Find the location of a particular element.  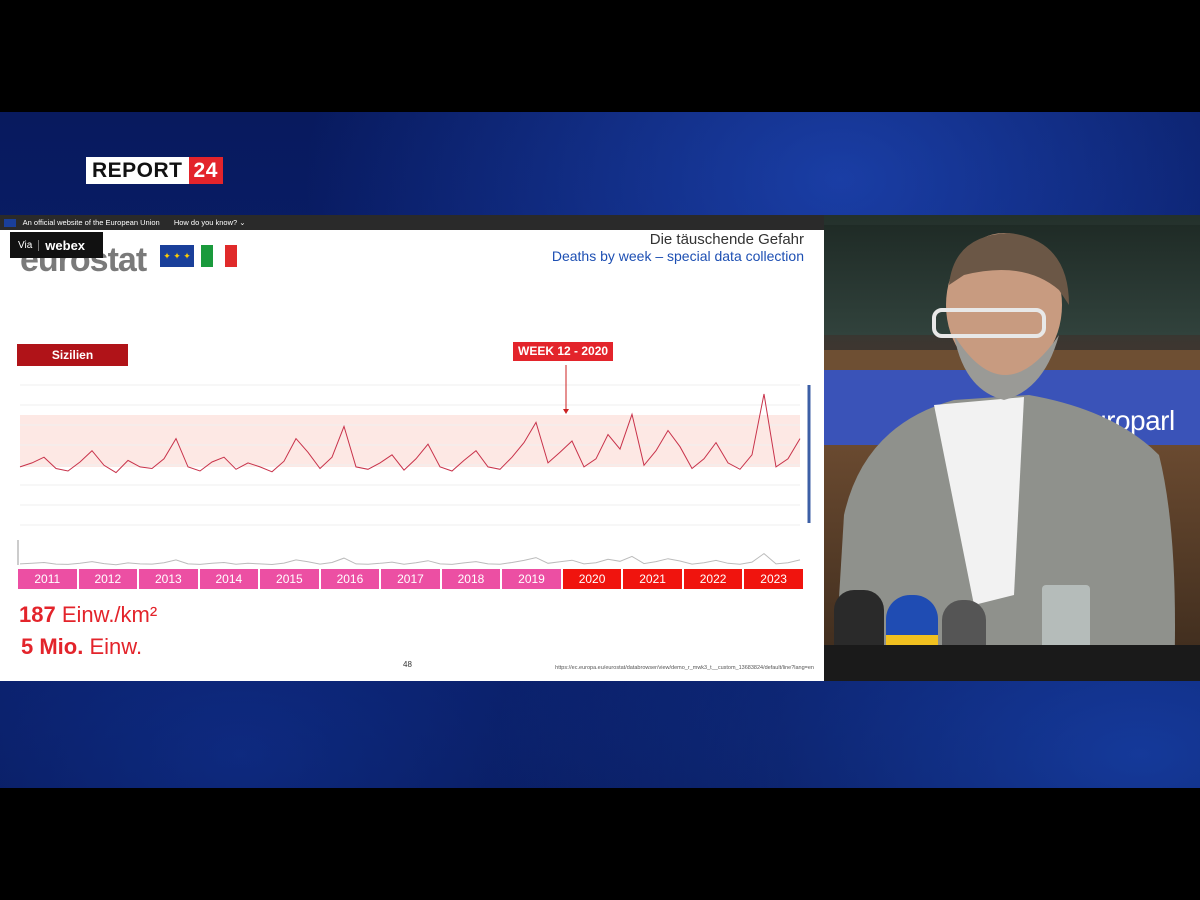

year-label: 2020 is located at coordinates (592, 579).